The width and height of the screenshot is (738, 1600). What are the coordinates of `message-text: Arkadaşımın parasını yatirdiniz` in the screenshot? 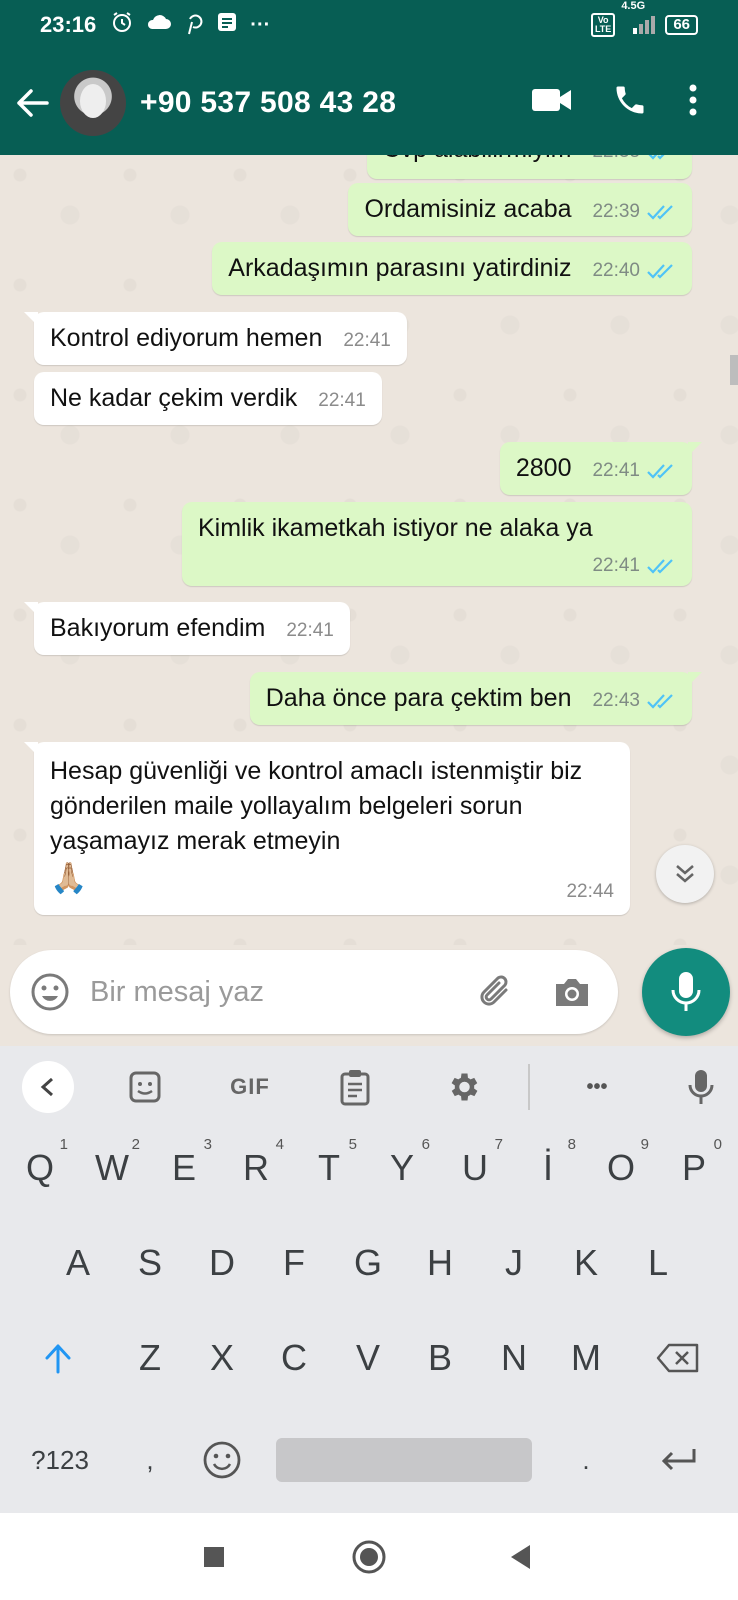 It's located at (400, 268).